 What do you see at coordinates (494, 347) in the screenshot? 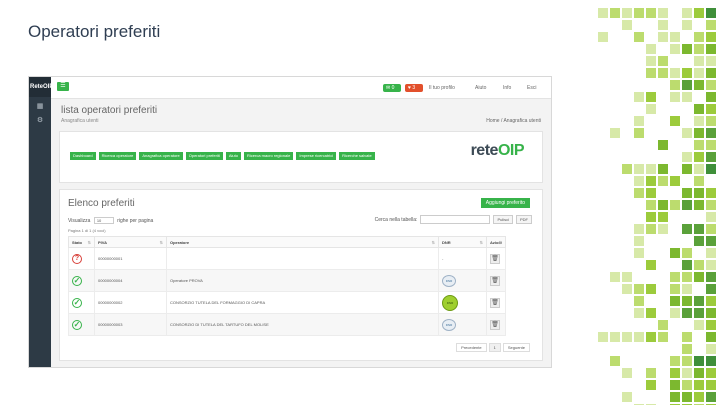
I see `page-button: 1` at bounding box center [494, 347].